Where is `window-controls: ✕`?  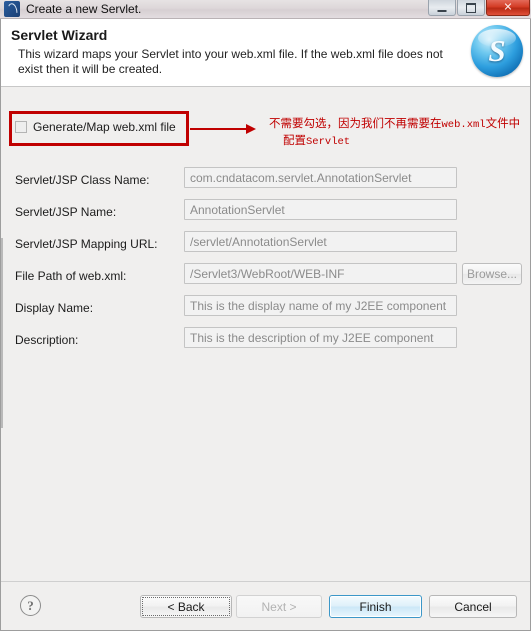
window-controls: ✕ is located at coordinates (479, 8).